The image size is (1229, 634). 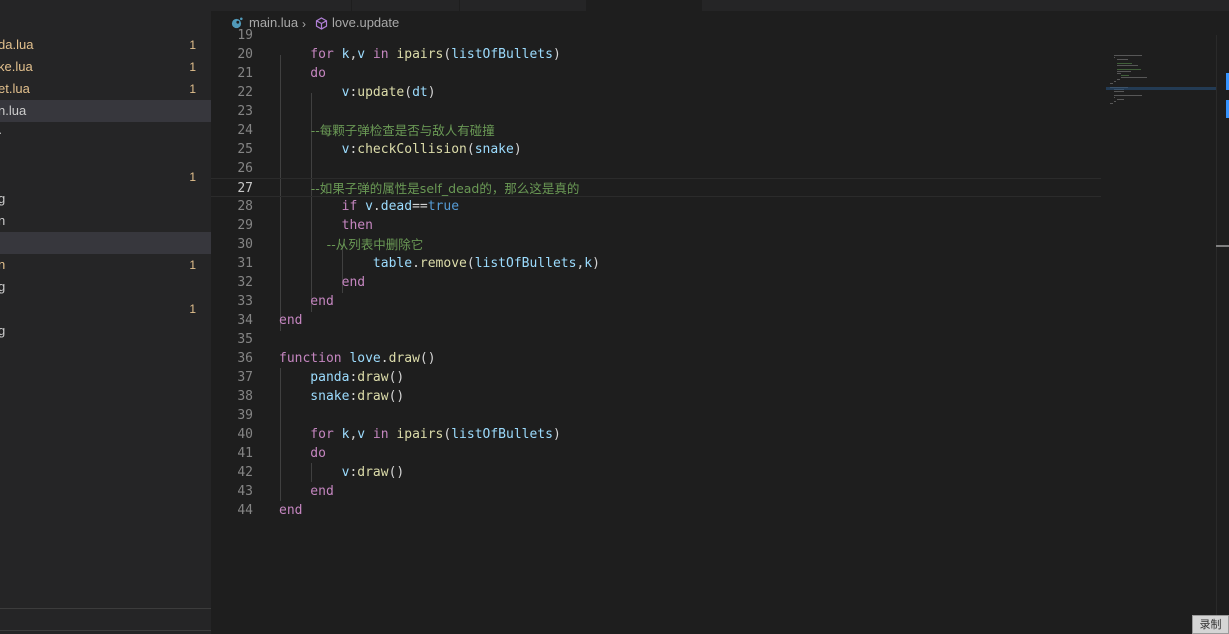 I want to click on line-number: 24, so click(x=245, y=130).